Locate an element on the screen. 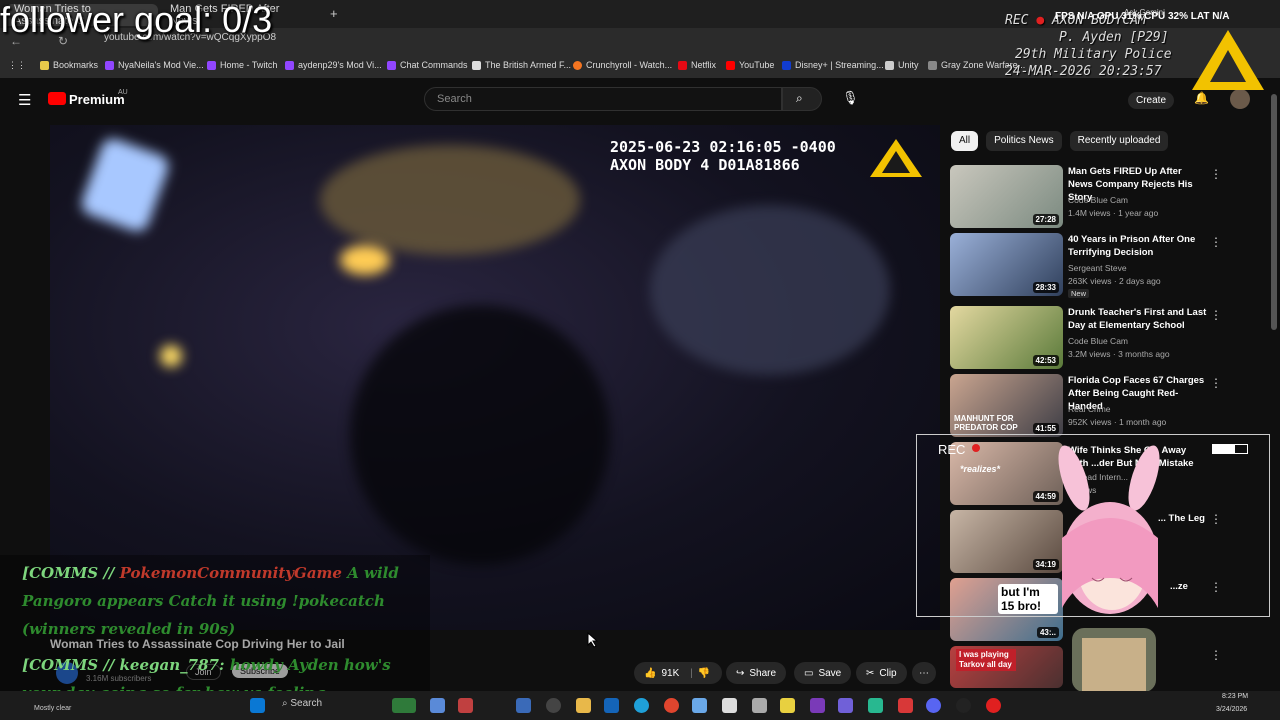 This screenshot has height=720, width=1280. video-glare-blob is located at coordinates (365, 260).